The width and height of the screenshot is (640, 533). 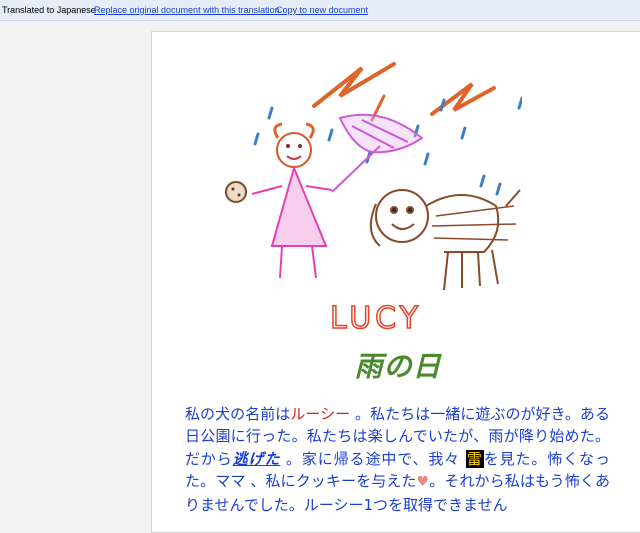 I want to click on cookie-icon, so click(x=236, y=192).